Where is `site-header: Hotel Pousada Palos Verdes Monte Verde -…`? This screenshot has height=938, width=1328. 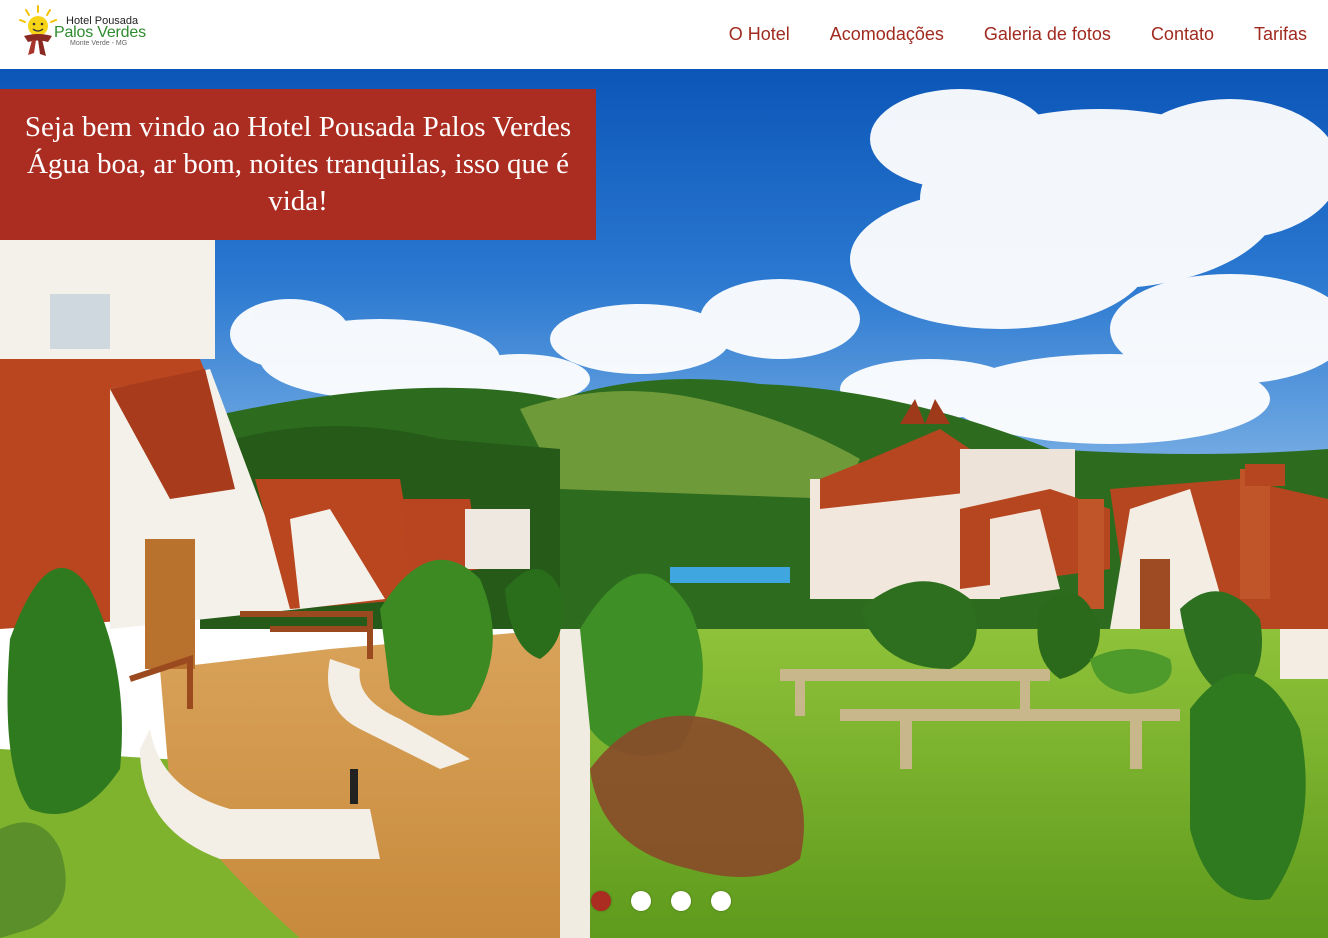 site-header: Hotel Pousada Palos Verdes Monte Verde -… is located at coordinates (664, 34).